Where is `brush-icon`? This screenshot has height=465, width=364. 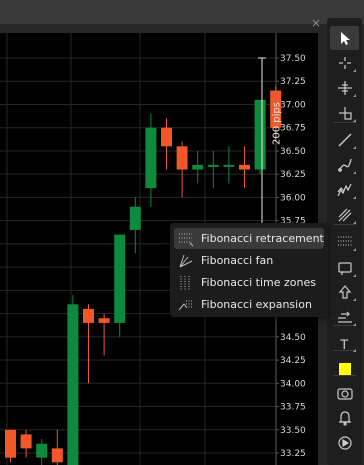
brush-icon is located at coordinates (345, 165).